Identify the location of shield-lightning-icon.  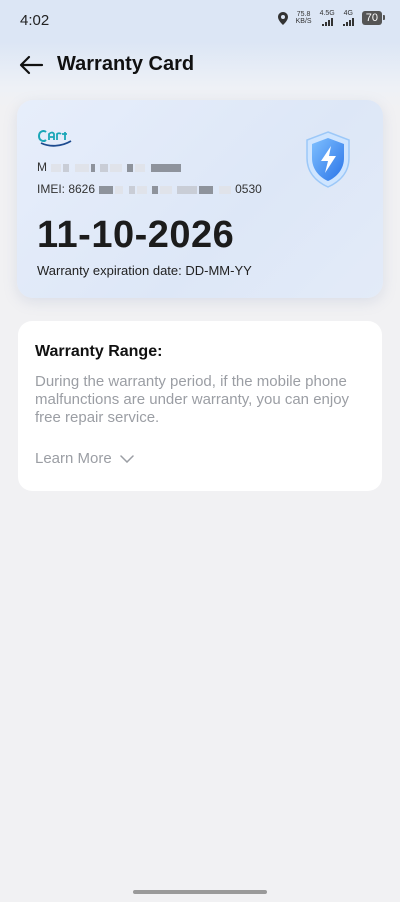
(328, 160).